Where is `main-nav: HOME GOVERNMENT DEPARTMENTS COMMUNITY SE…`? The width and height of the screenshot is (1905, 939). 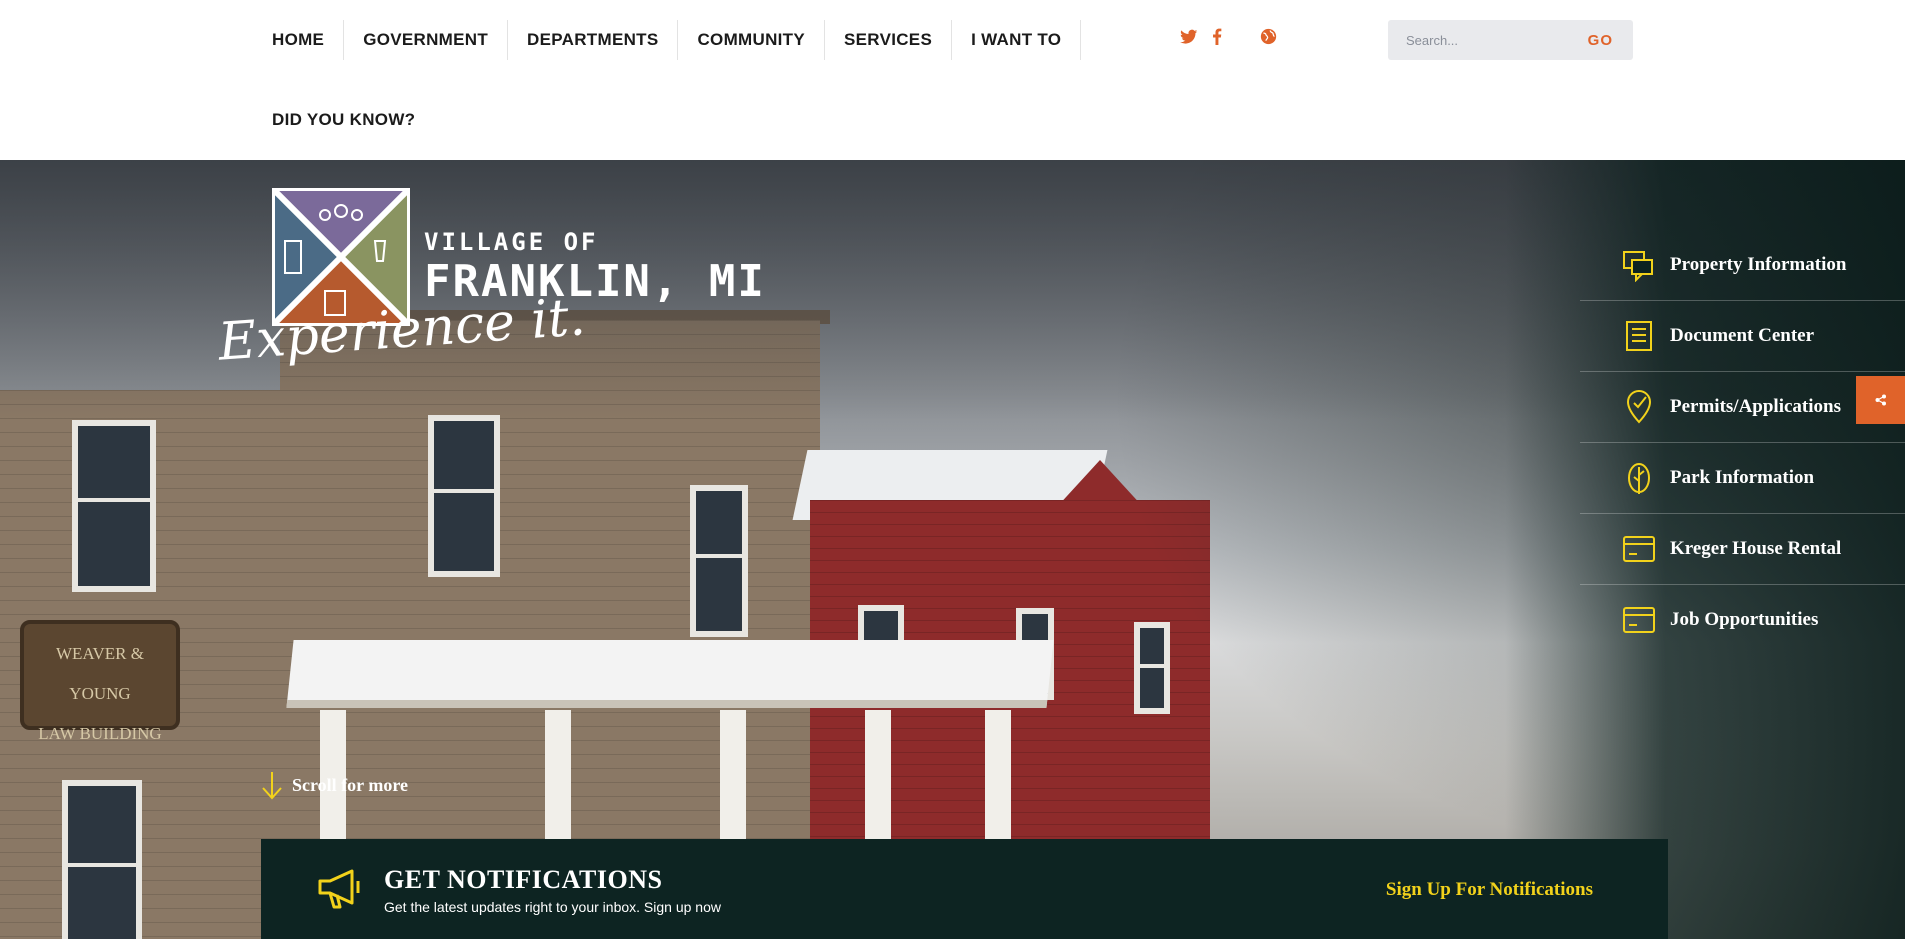 main-nav: HOME GOVERNMENT DEPARTMENTS COMMUNITY SE… is located at coordinates (677, 40).